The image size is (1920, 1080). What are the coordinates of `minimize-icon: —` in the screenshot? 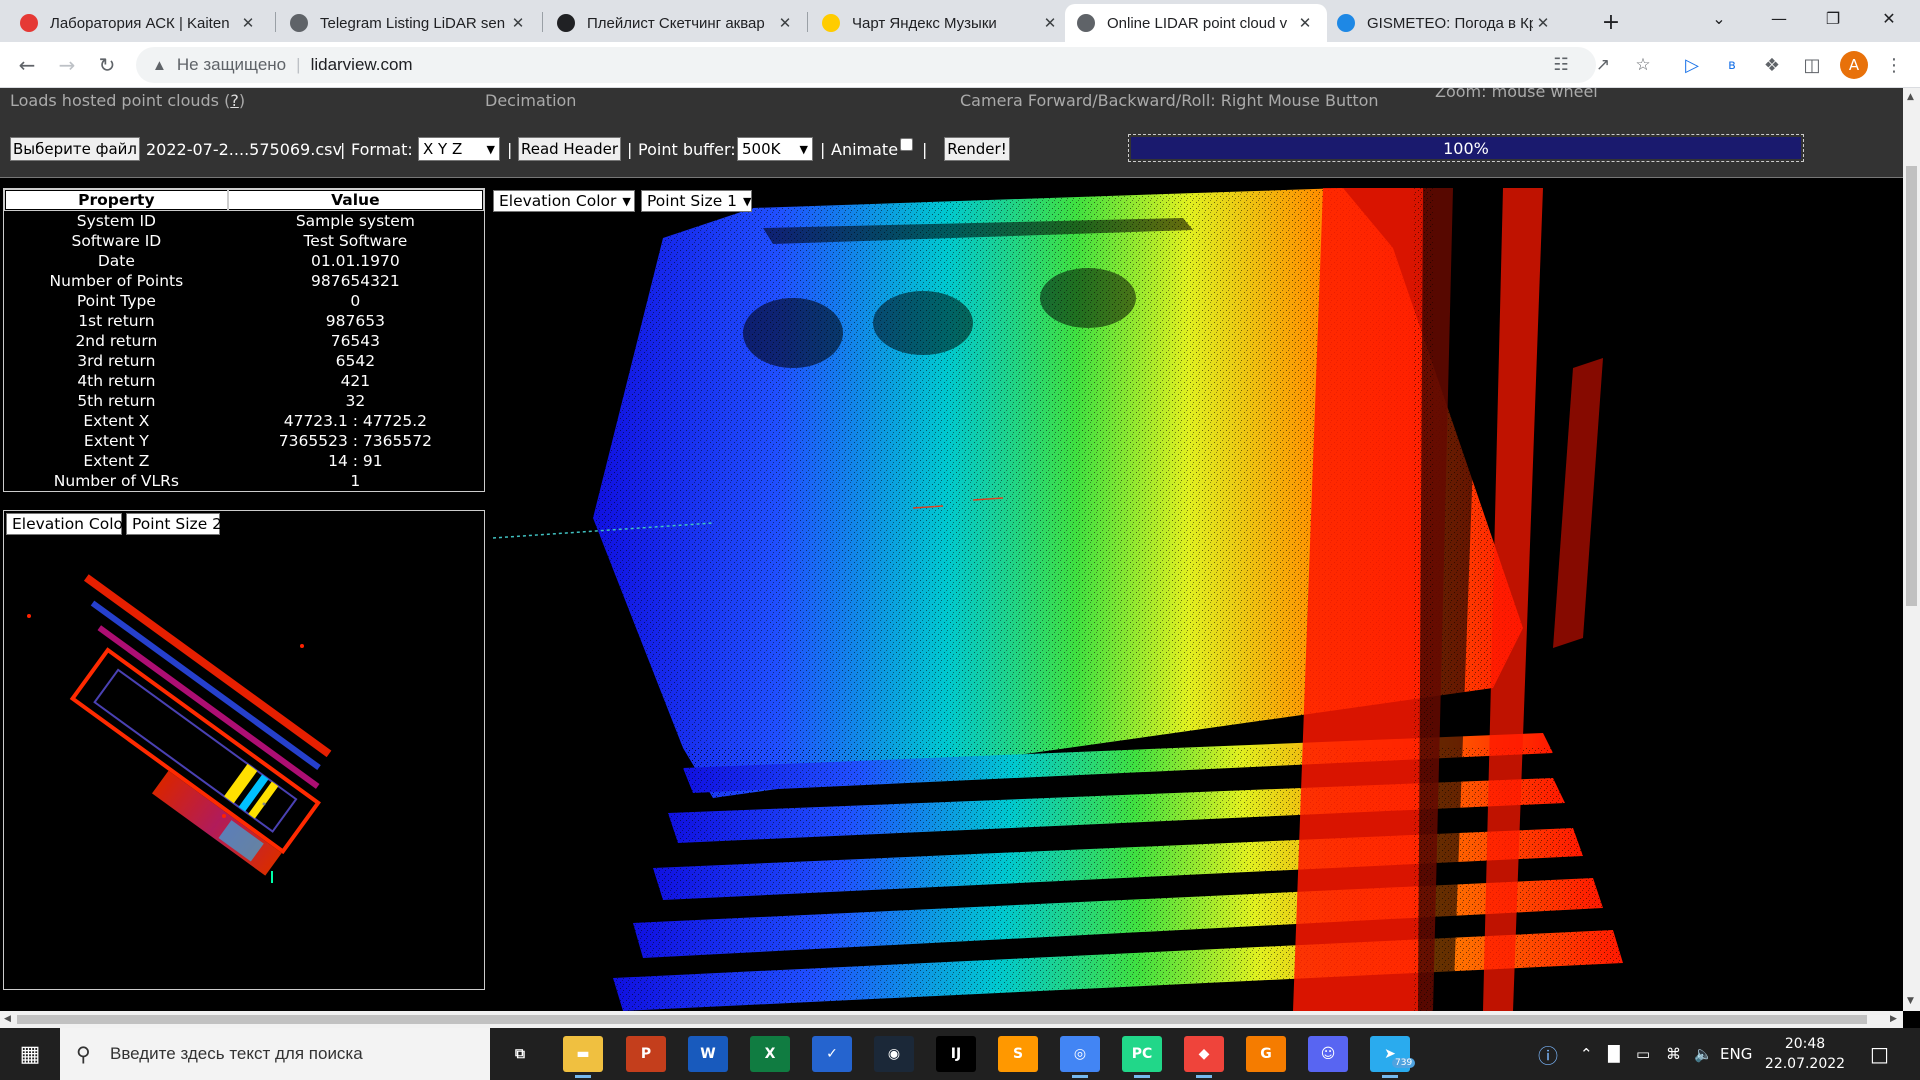 It's located at (1779, 18).